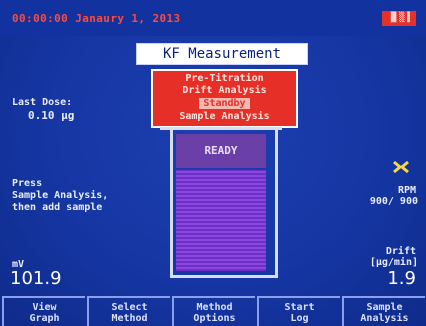 This screenshot has height=326, width=426. I want to click on drift-label: Drift, so click(400, 251).